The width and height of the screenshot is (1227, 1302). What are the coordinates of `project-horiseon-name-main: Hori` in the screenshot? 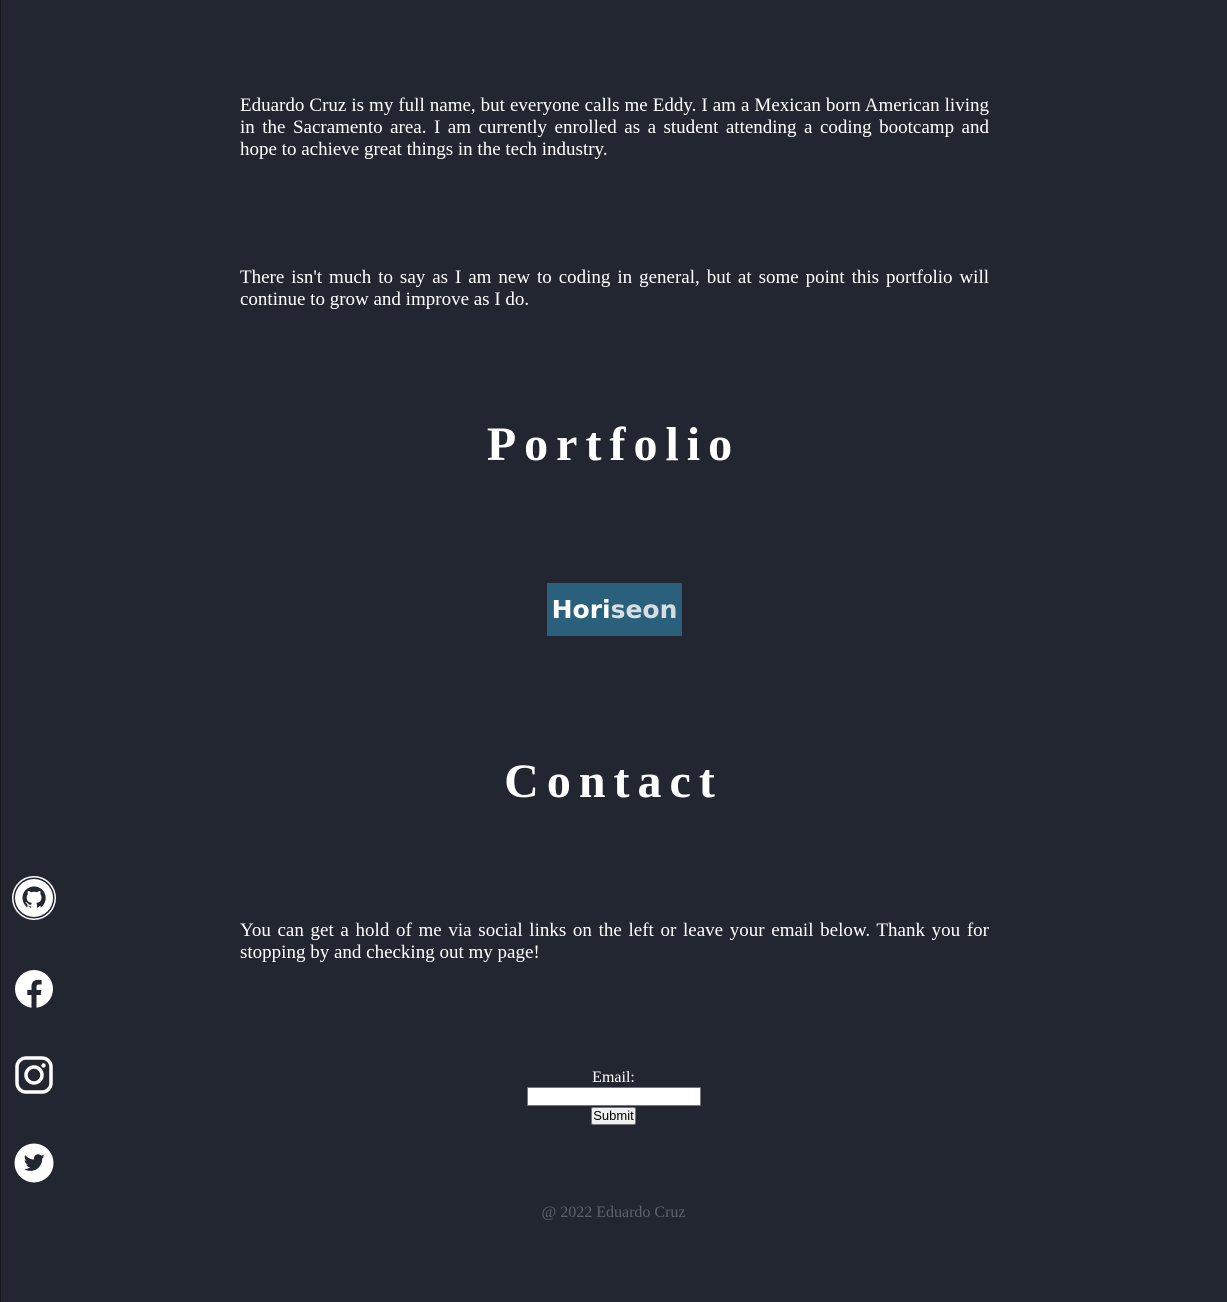 It's located at (581, 609).